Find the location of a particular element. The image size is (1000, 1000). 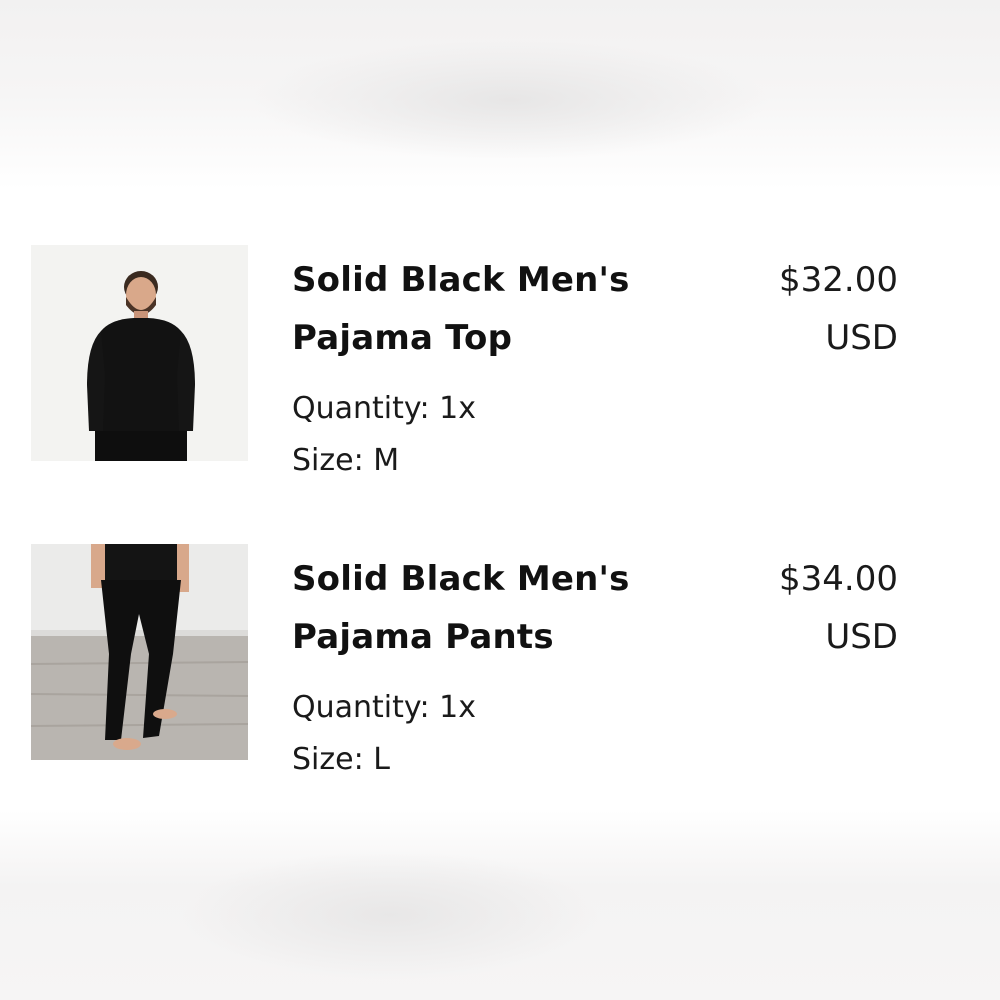

size-value: L is located at coordinates (381, 759).